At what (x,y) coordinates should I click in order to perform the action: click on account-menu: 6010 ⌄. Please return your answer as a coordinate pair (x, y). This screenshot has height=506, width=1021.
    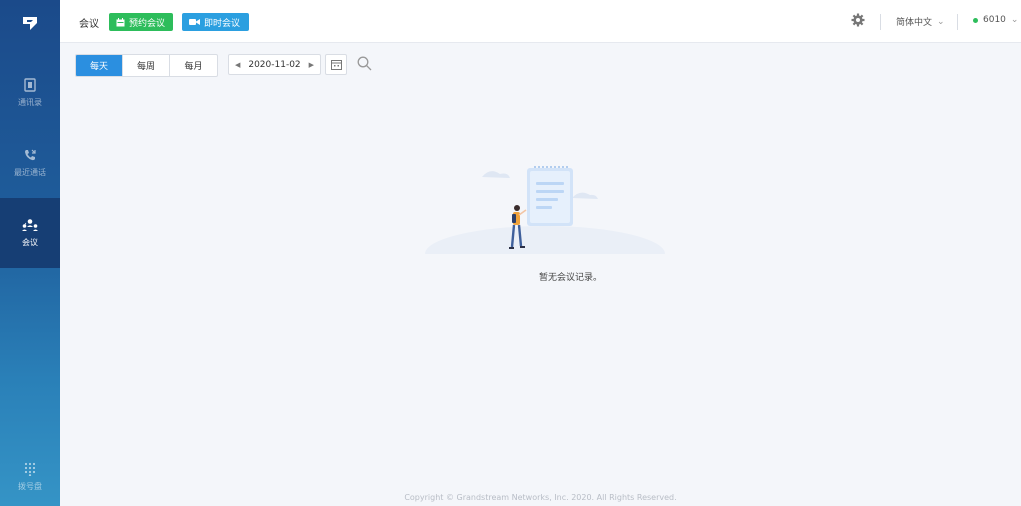
    Looking at the image, I should click on (995, 20).